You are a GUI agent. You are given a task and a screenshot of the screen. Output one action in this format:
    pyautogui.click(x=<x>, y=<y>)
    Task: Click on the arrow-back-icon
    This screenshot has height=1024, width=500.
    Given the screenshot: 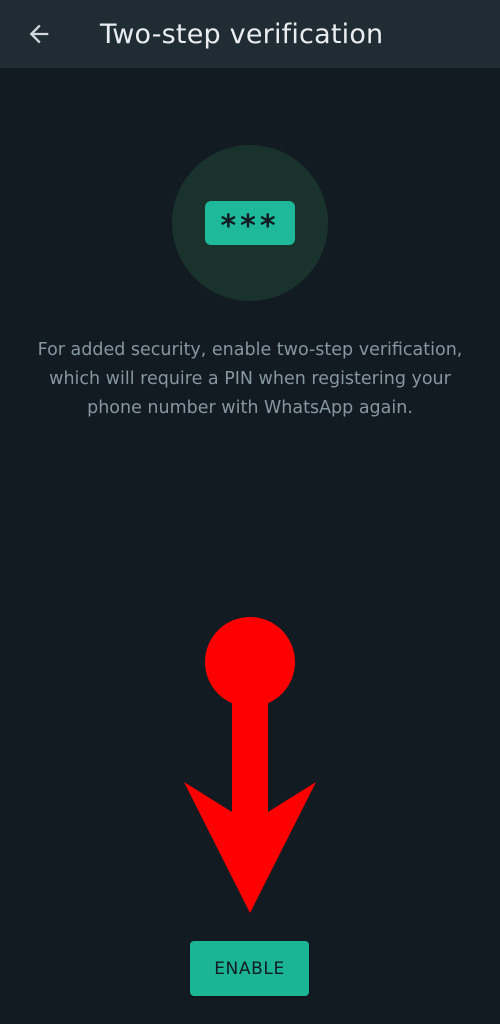 What is the action you would take?
    pyautogui.click(x=39, y=34)
    